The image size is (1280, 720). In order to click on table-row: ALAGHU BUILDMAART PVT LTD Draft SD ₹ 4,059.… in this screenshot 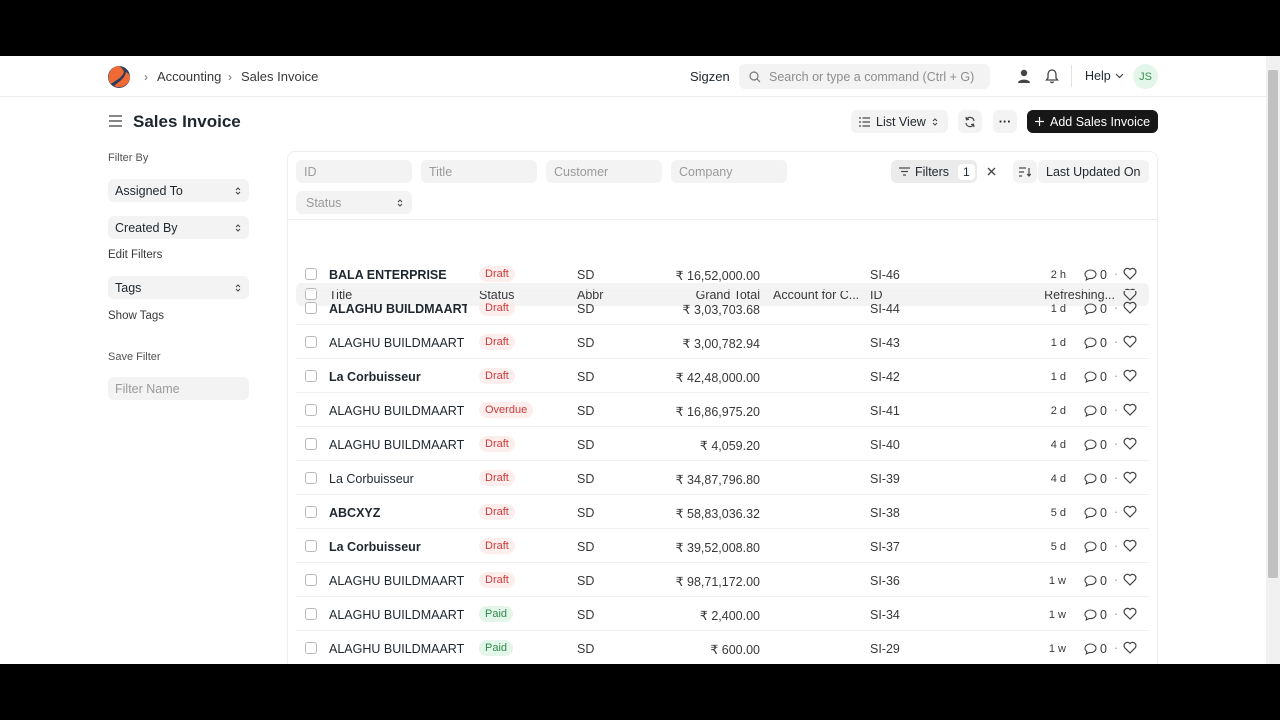, I will do `click(722, 444)`.